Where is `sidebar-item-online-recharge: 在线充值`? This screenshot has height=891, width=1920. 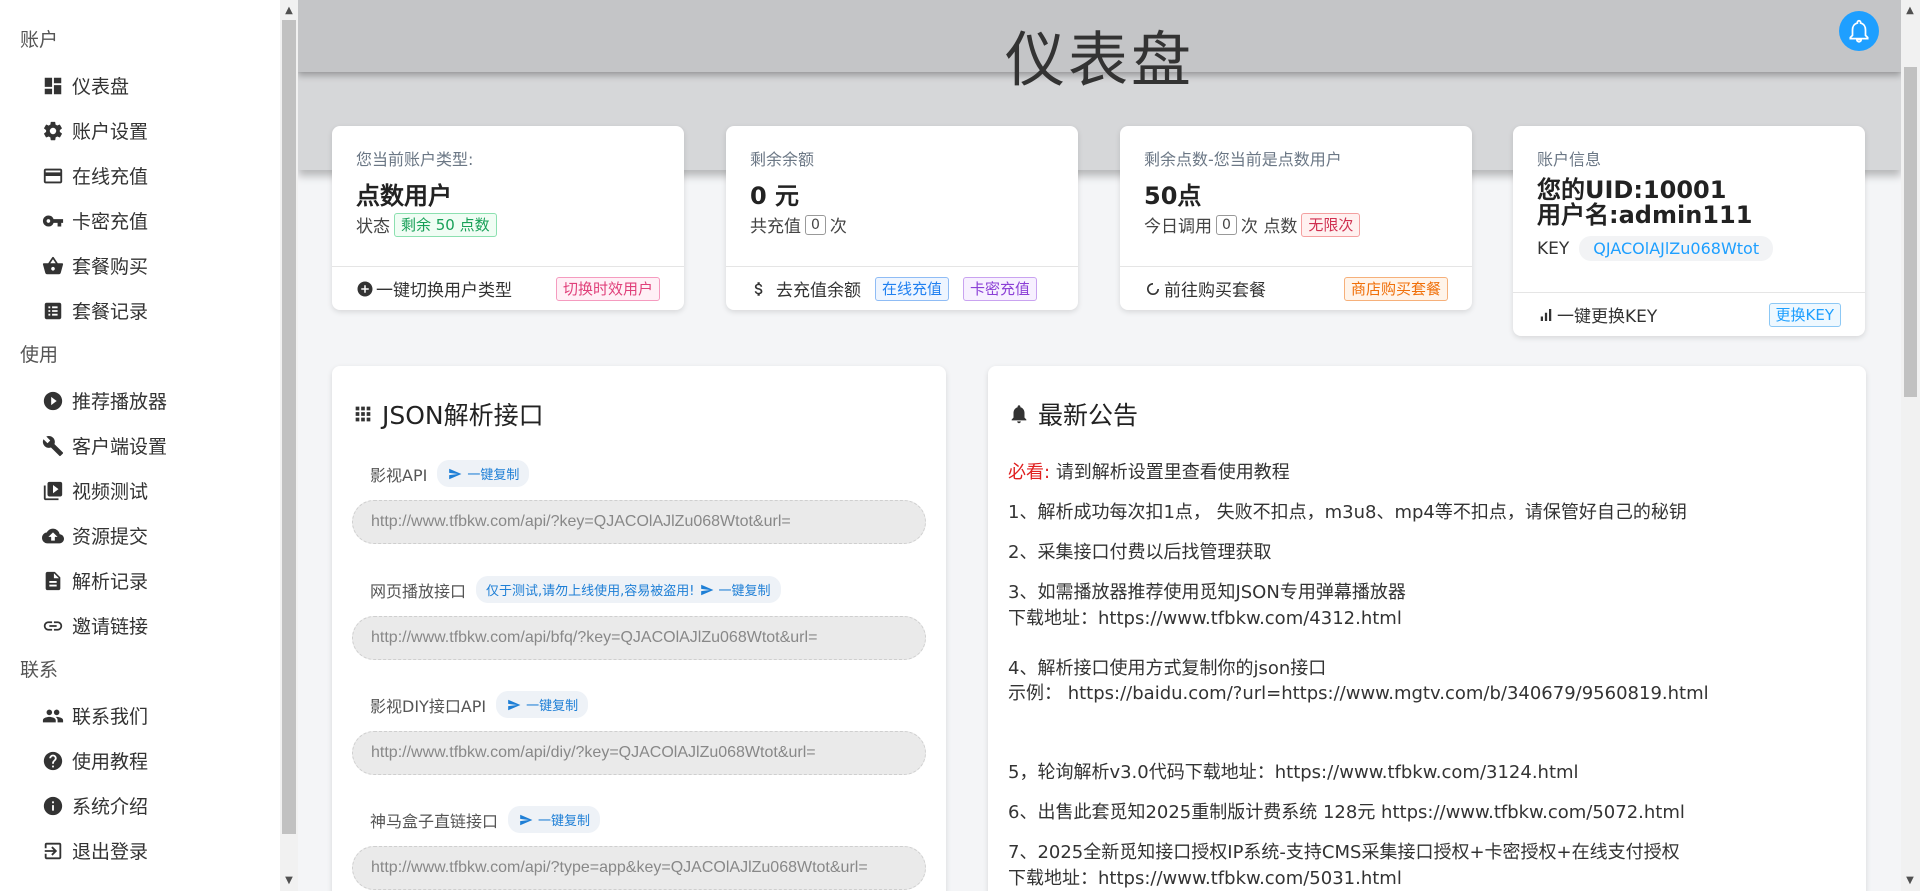 sidebar-item-online-recharge: 在线充值 is located at coordinates (140, 175).